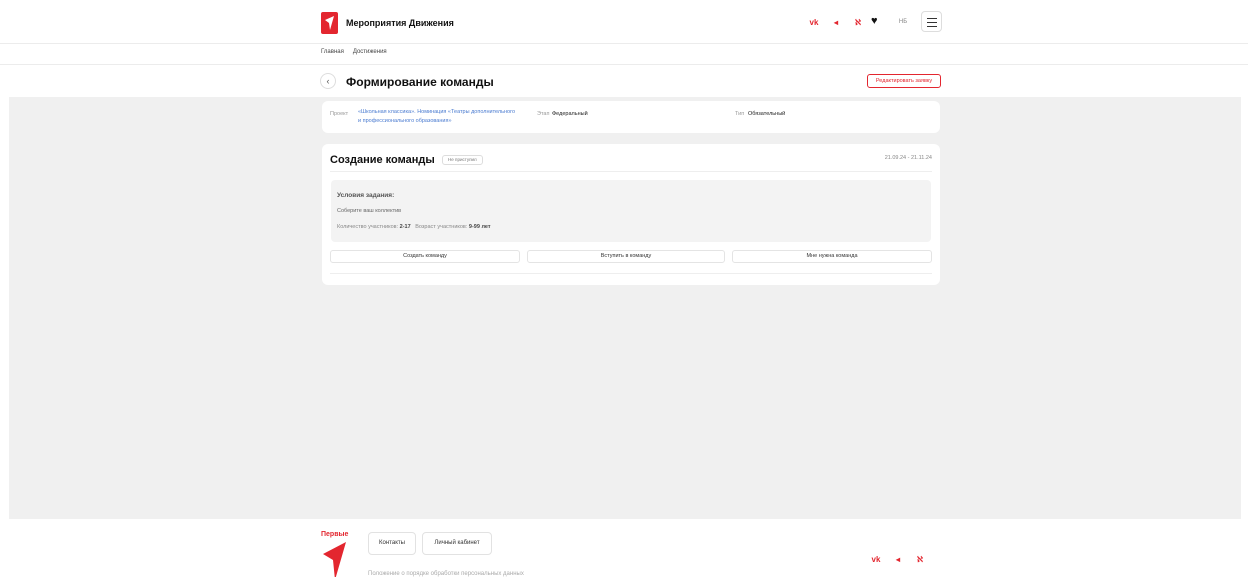  Describe the element at coordinates (425, 256) in the screenshot. I see `create-team-button: Создать команду` at that location.